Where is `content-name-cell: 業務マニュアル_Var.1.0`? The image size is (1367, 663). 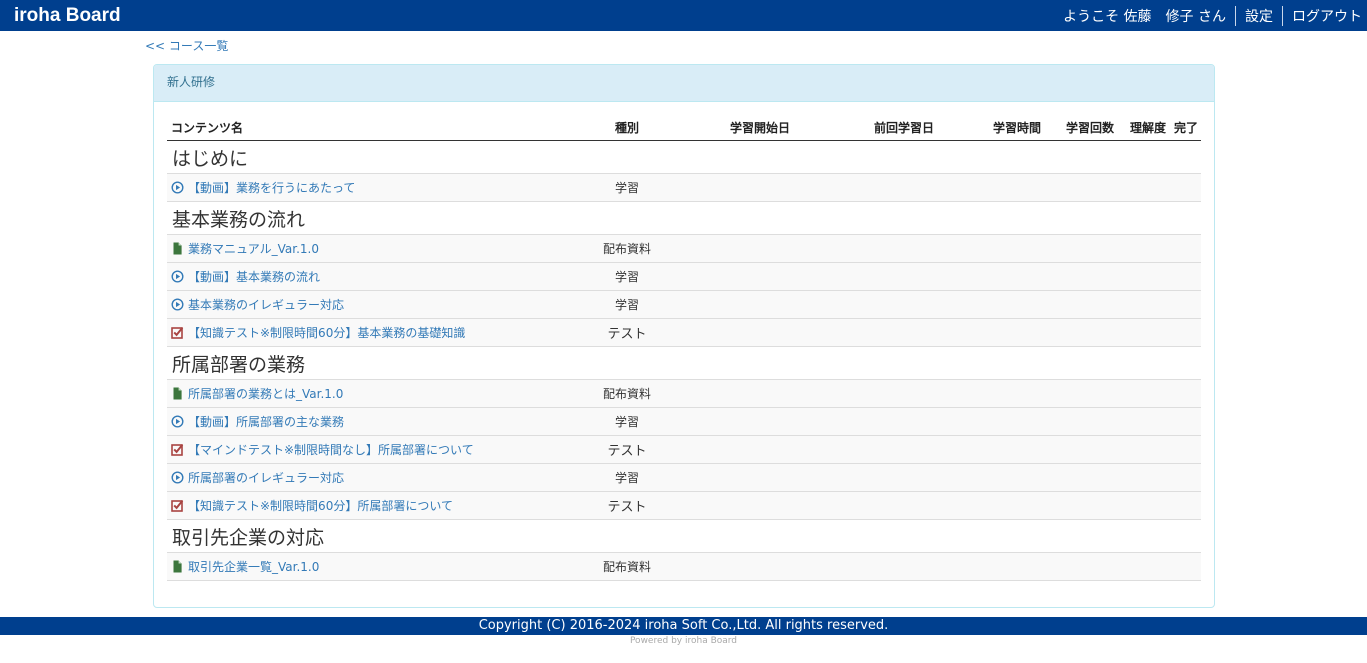 content-name-cell: 業務マニュアル_Var.1.0 is located at coordinates (365, 248).